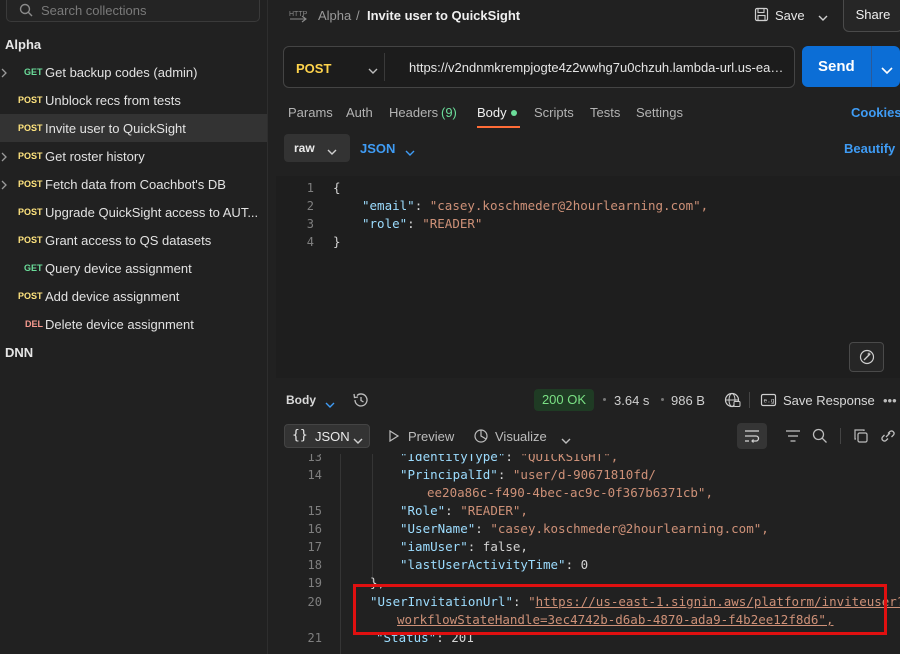 The width and height of the screenshot is (900, 654). Describe the element at coordinates (359, 112) in the screenshot. I see `tab-auth: Auth` at that location.